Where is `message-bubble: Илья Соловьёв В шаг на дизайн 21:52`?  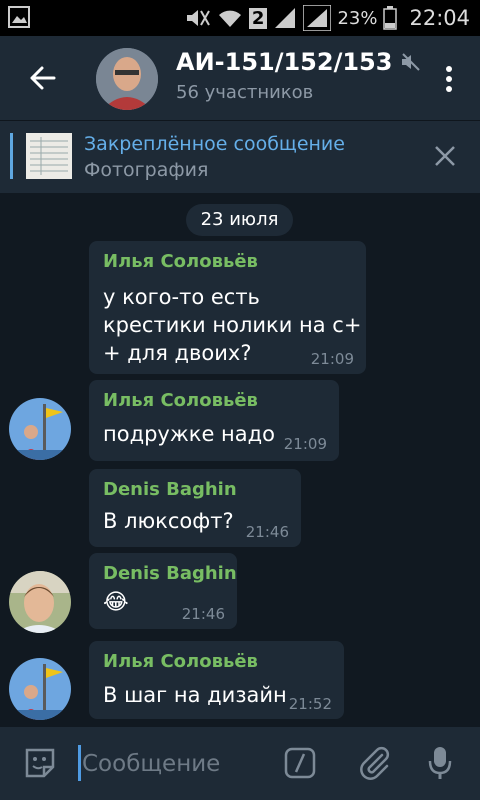 message-bubble: Илья Соловьёв В шаг на дизайн 21:52 is located at coordinates (216, 680).